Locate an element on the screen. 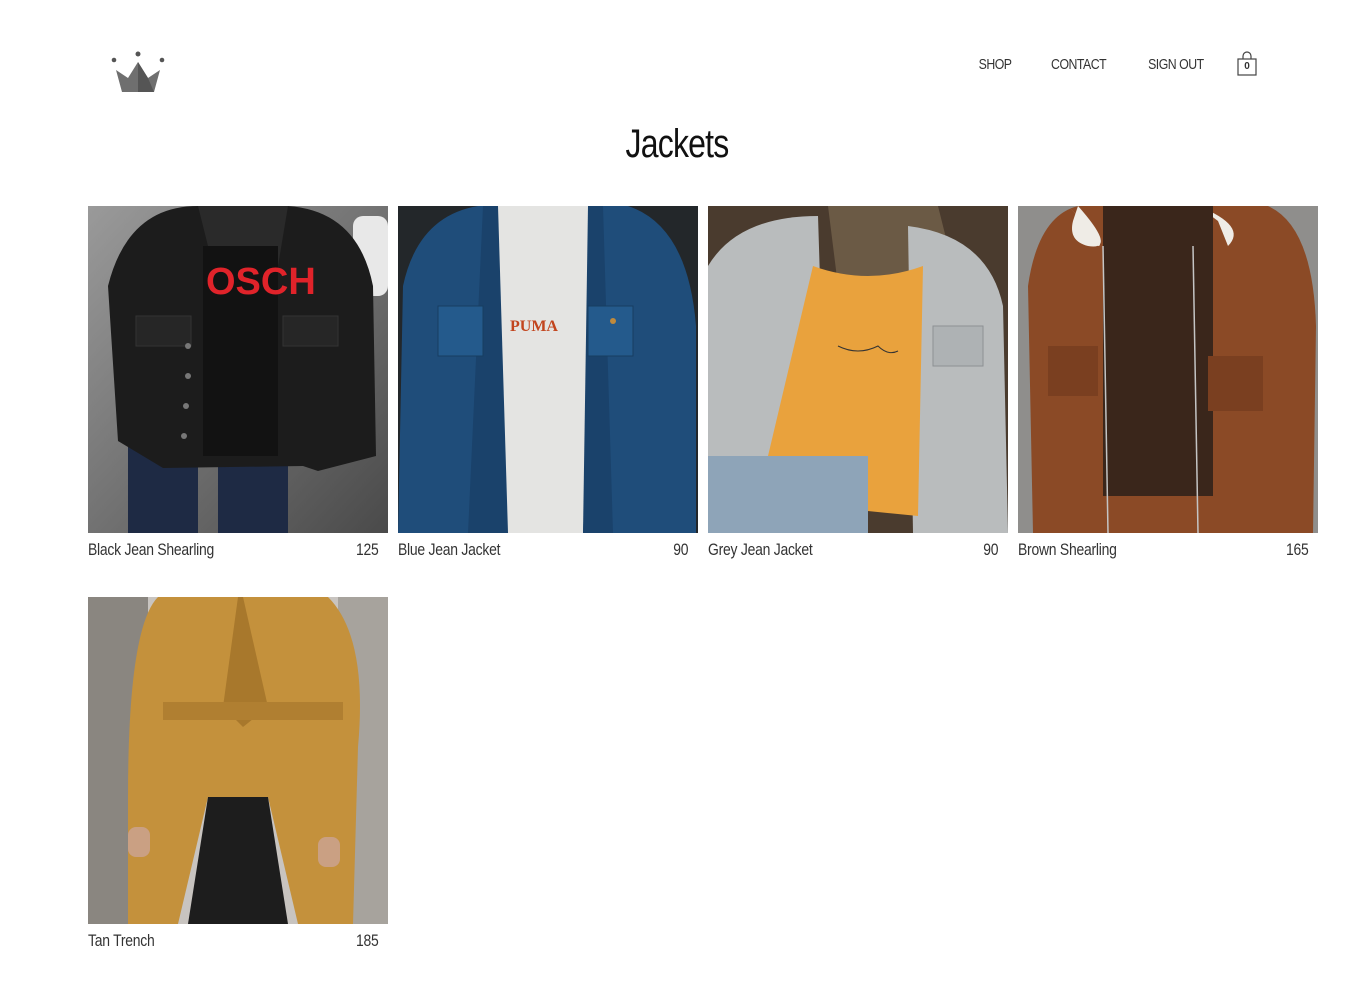 The height and width of the screenshot is (1004, 1354). site-header: SHOP CONTACT SIGN OUT 0 is located at coordinates (677, 55).